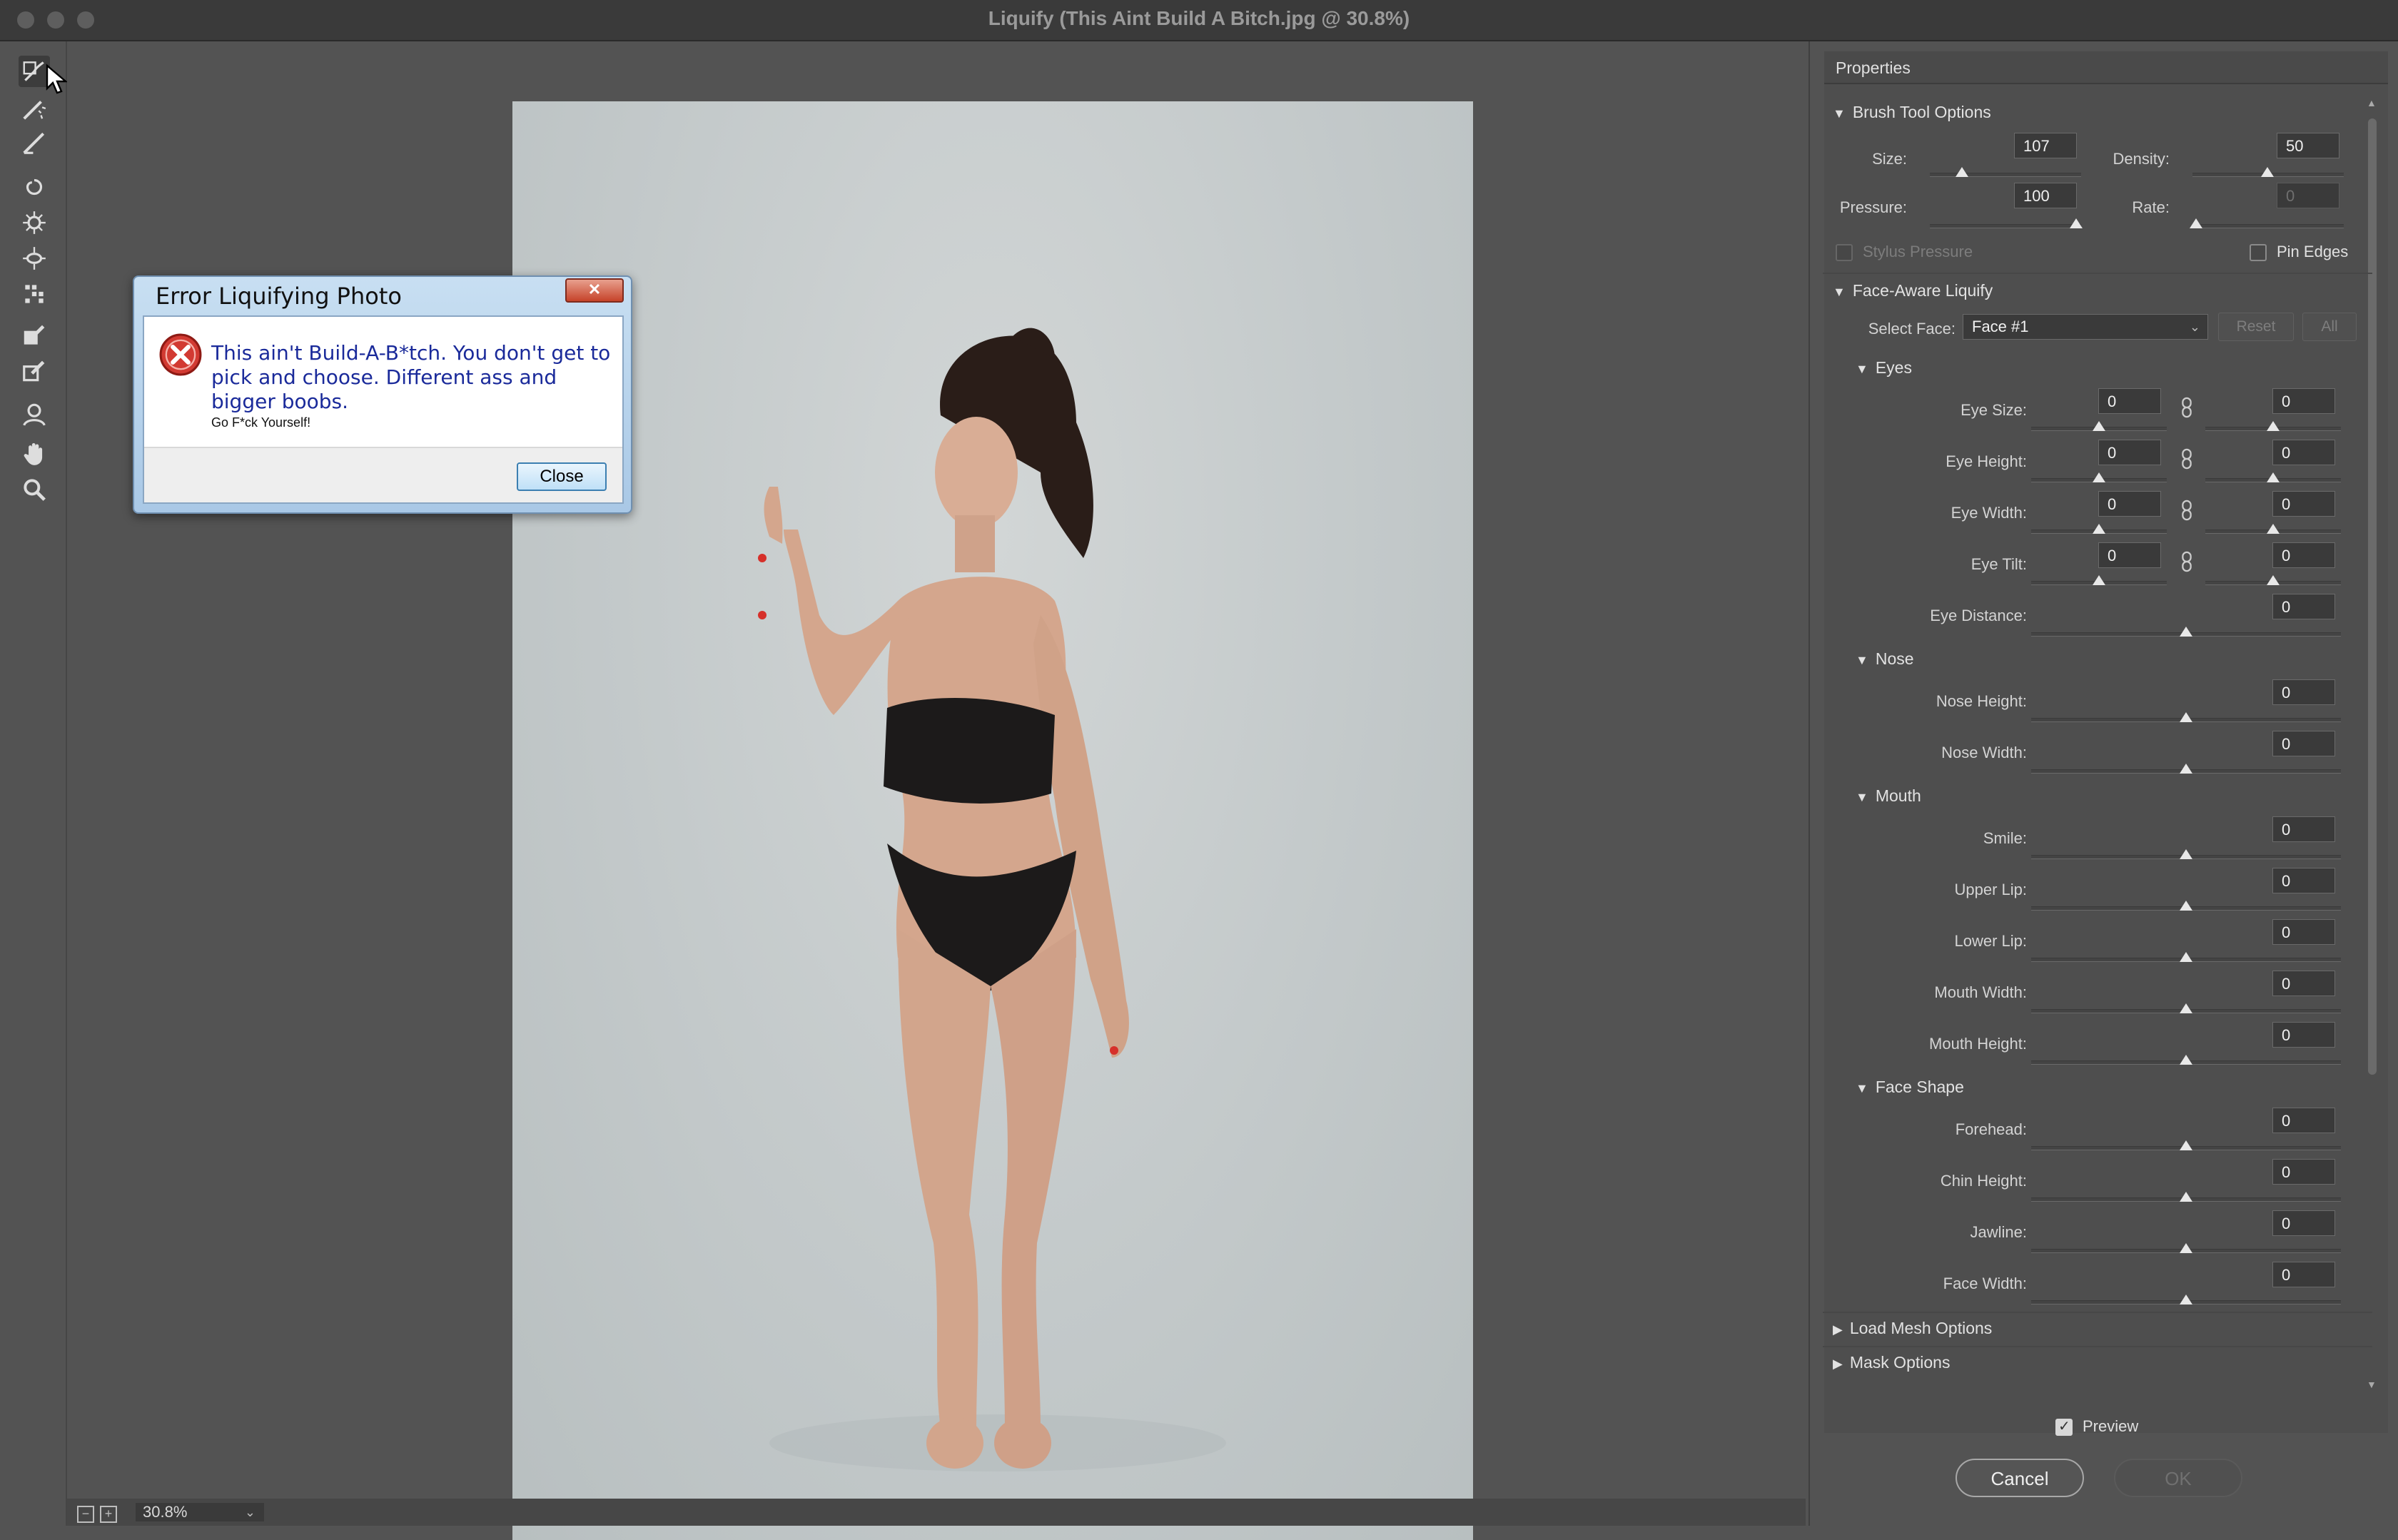 This screenshot has width=2398, height=1540. Describe the element at coordinates (2186, 1008) in the screenshot. I see `mouth-width-thumb` at that location.